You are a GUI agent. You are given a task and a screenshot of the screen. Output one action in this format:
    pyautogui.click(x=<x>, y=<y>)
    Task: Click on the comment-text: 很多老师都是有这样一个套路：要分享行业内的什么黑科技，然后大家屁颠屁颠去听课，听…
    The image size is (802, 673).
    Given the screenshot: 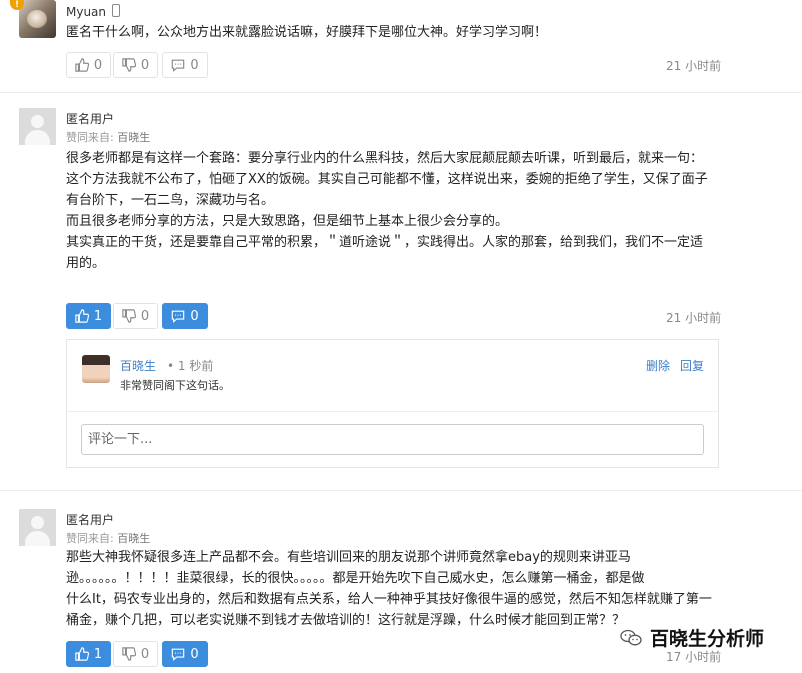 What is the action you would take?
    pyautogui.click(x=387, y=211)
    